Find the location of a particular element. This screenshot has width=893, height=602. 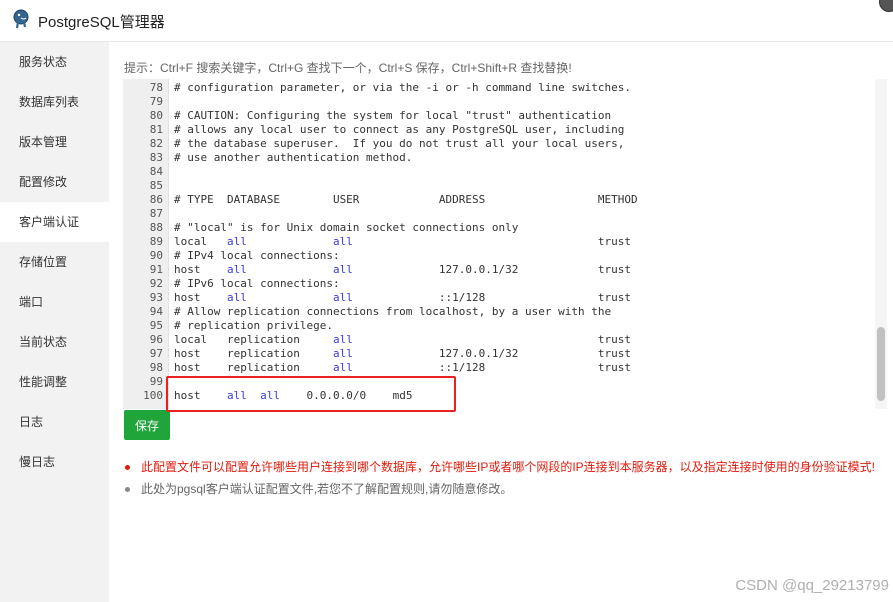

watermark: CSDN @qq_29213799 is located at coordinates (812, 585).